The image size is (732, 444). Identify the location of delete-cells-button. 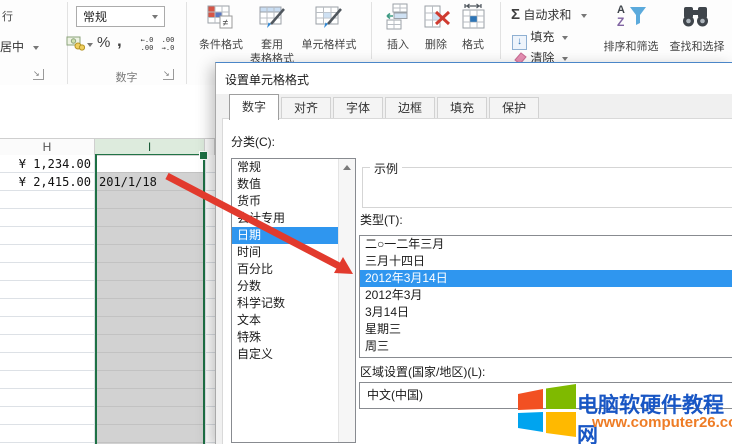
(437, 19).